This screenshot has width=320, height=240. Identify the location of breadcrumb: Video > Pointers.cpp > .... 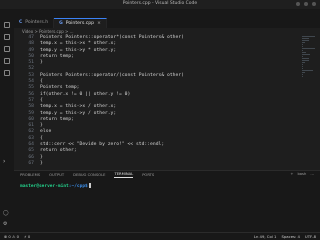
(167, 31).